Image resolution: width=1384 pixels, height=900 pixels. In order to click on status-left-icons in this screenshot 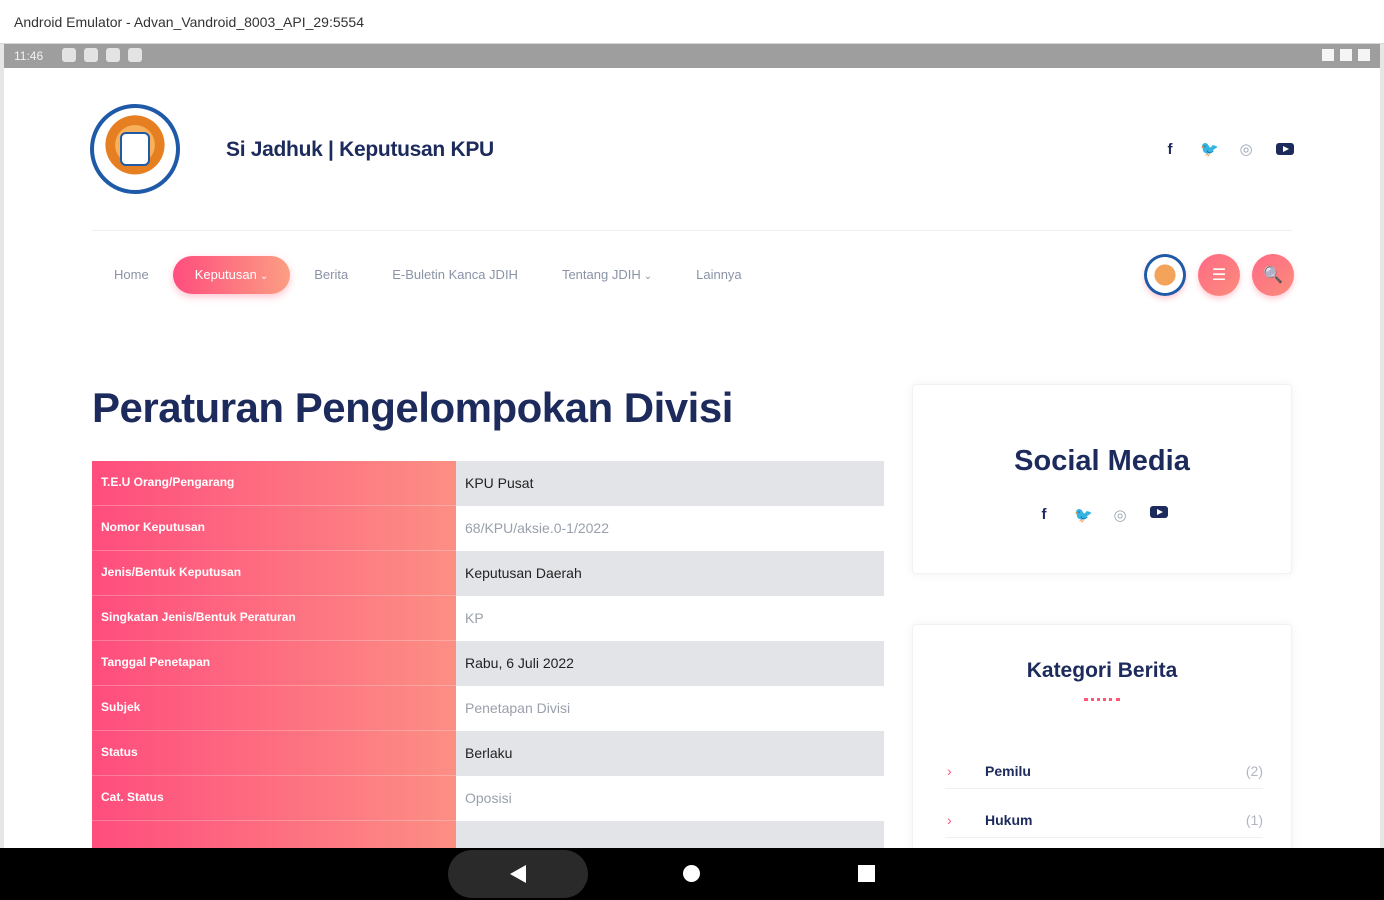, I will do `click(102, 55)`.